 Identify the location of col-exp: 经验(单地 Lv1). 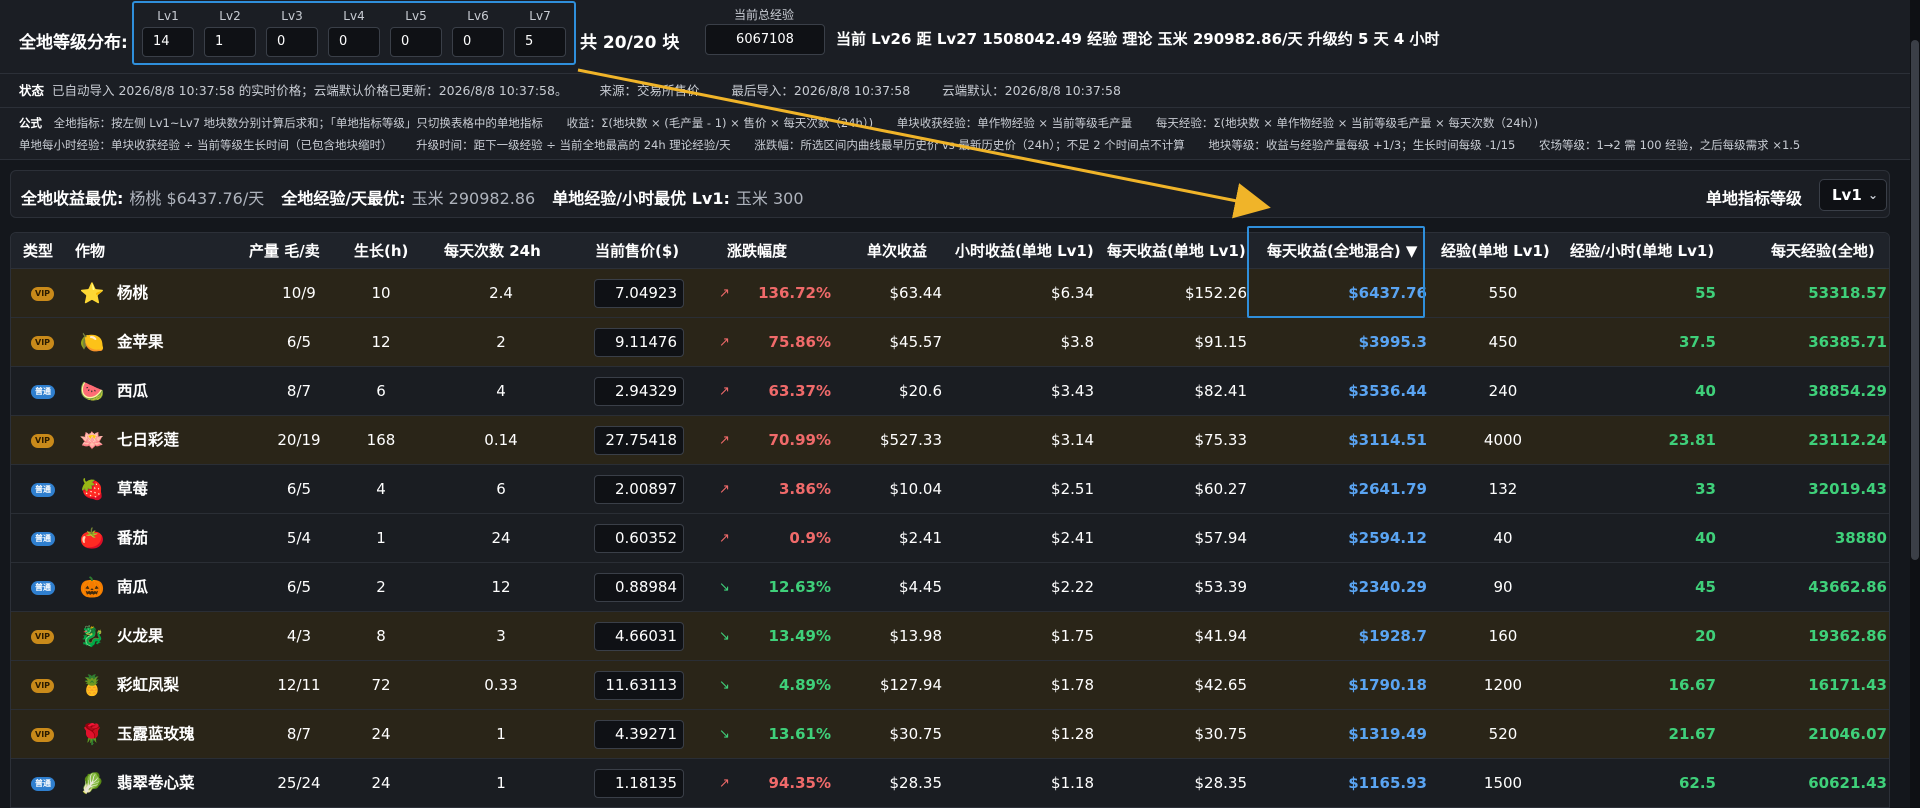
(1495, 251).